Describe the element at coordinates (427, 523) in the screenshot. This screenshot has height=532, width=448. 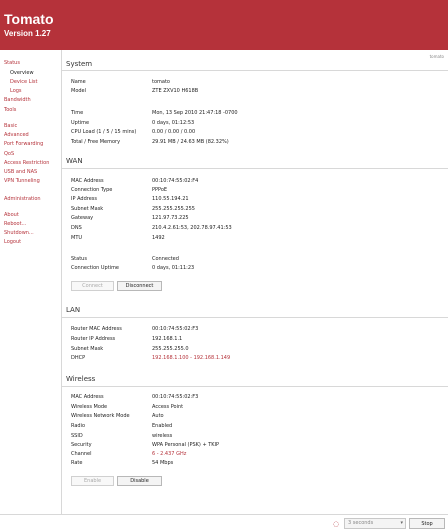
I see `stop-button: Stop` at that location.